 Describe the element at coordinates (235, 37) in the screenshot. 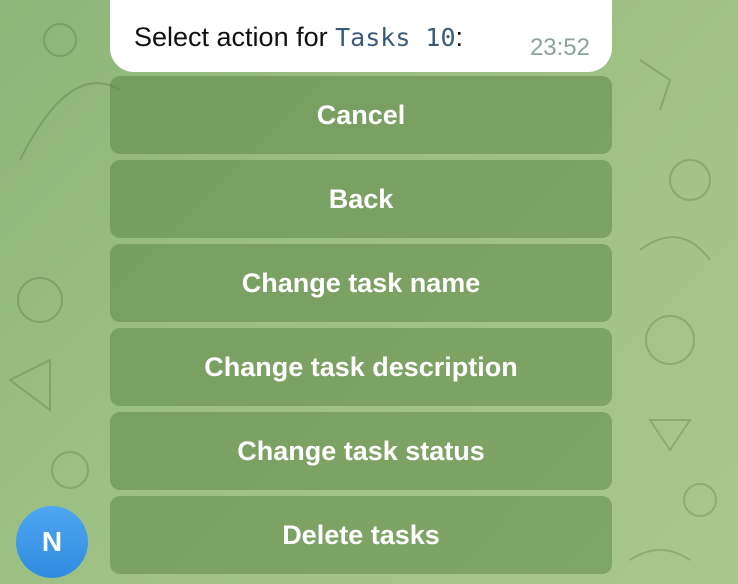

I see `message-prefix: Select action for` at that location.